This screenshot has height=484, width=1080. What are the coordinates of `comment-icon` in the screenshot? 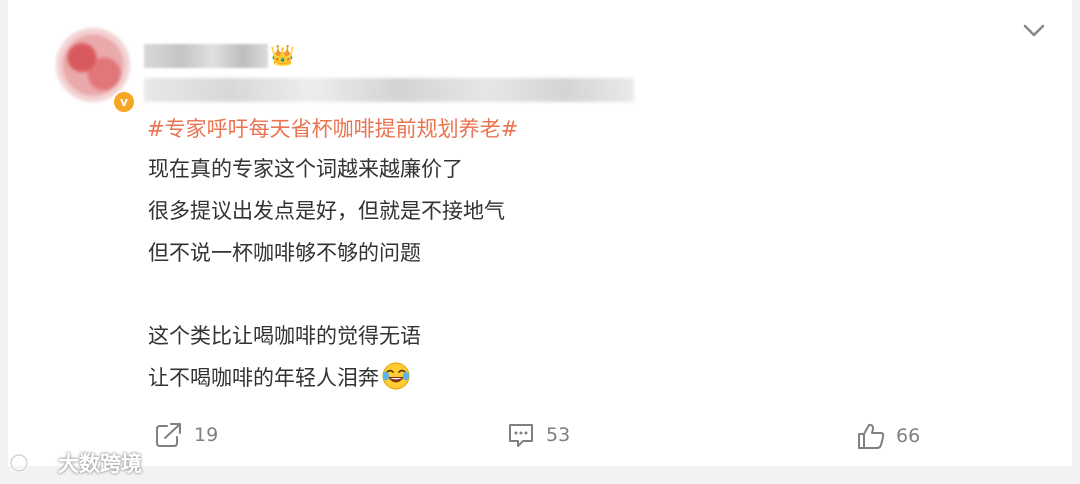 It's located at (521, 435).